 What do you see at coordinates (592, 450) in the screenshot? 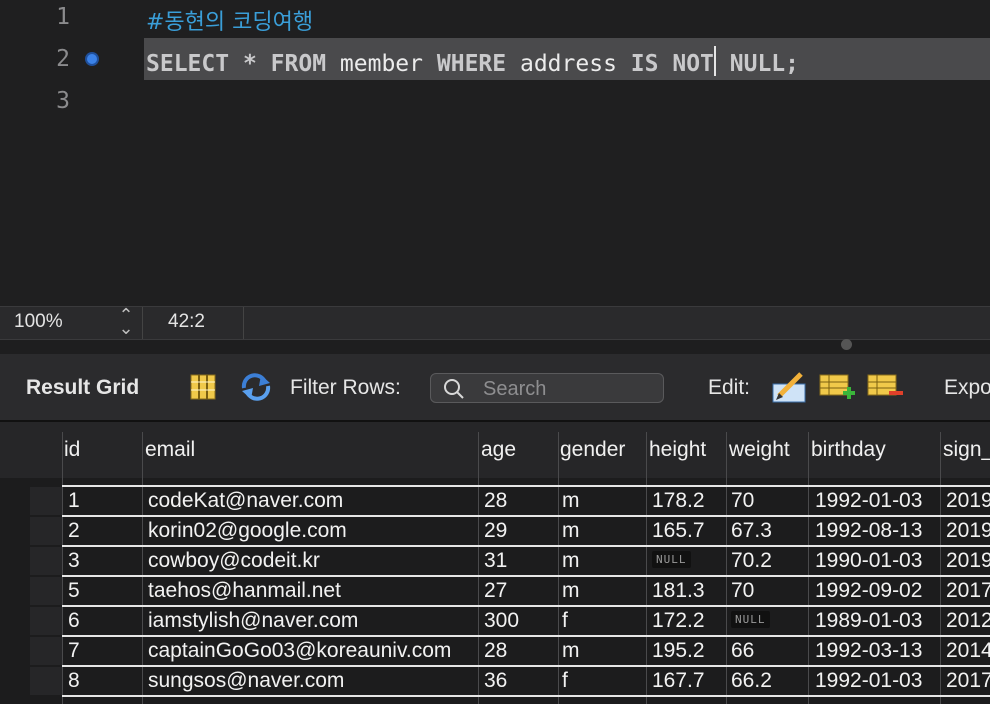
I see `column-header-gender: gender` at bounding box center [592, 450].